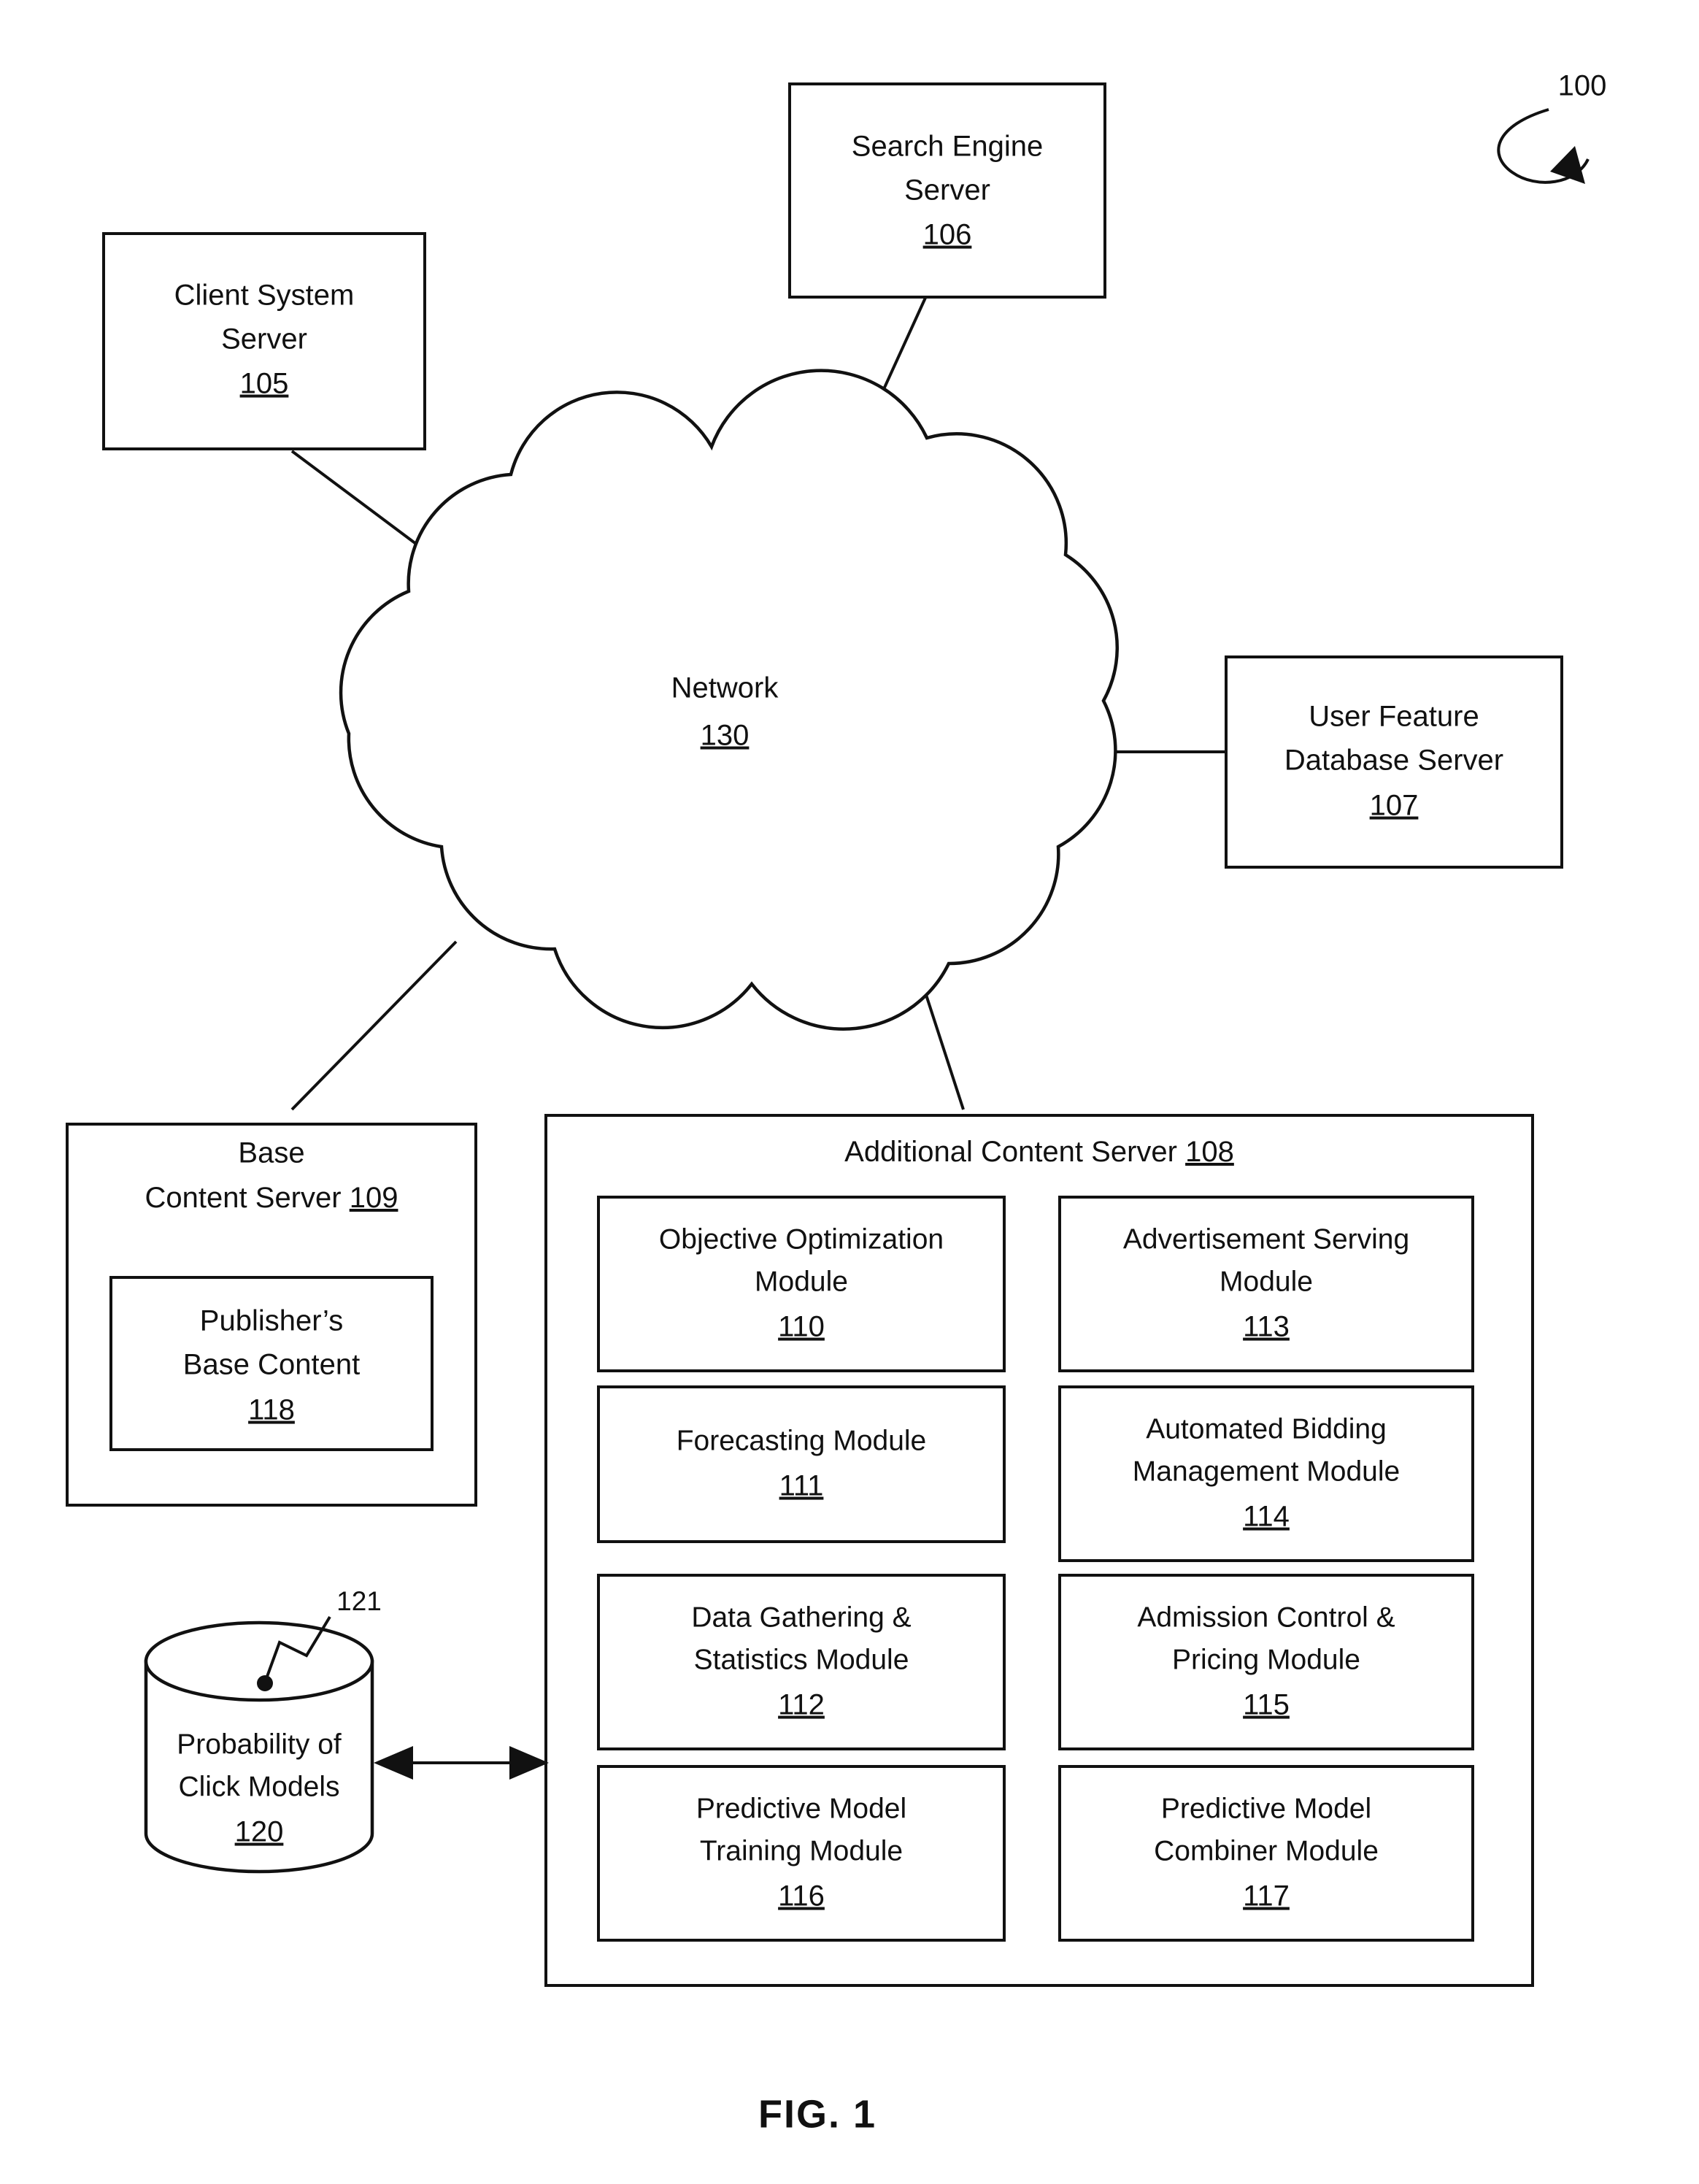  Describe the element at coordinates (1266, 1239) in the screenshot. I see `module-113-line1: Advertisement Serving` at that location.